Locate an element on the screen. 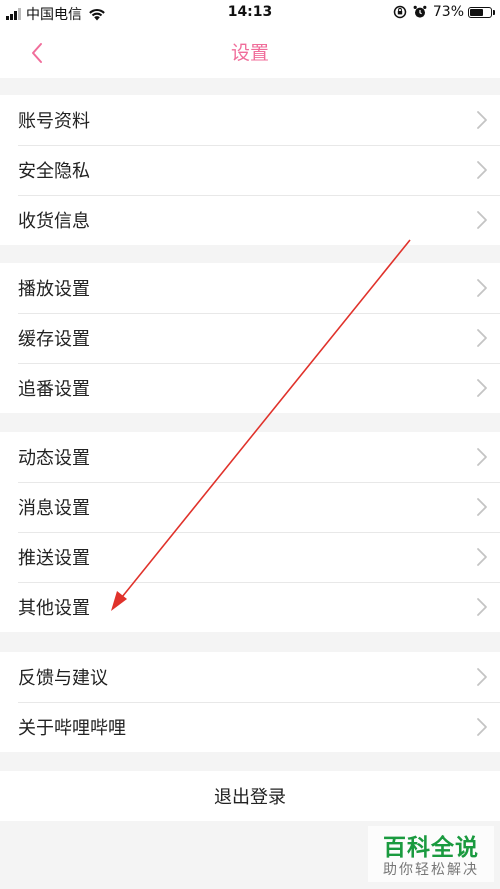  settings-item-about: 关于哔哩哔哩 is located at coordinates (250, 727).